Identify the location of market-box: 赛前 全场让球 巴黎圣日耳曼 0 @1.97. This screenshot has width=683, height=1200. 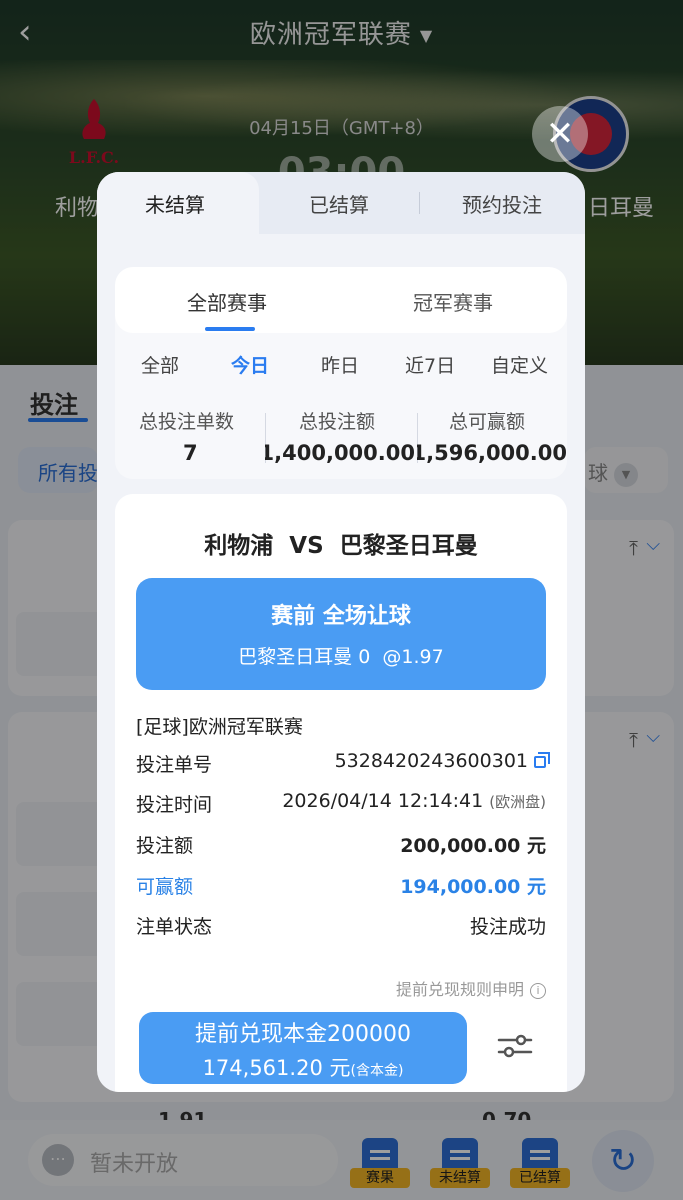
(341, 634).